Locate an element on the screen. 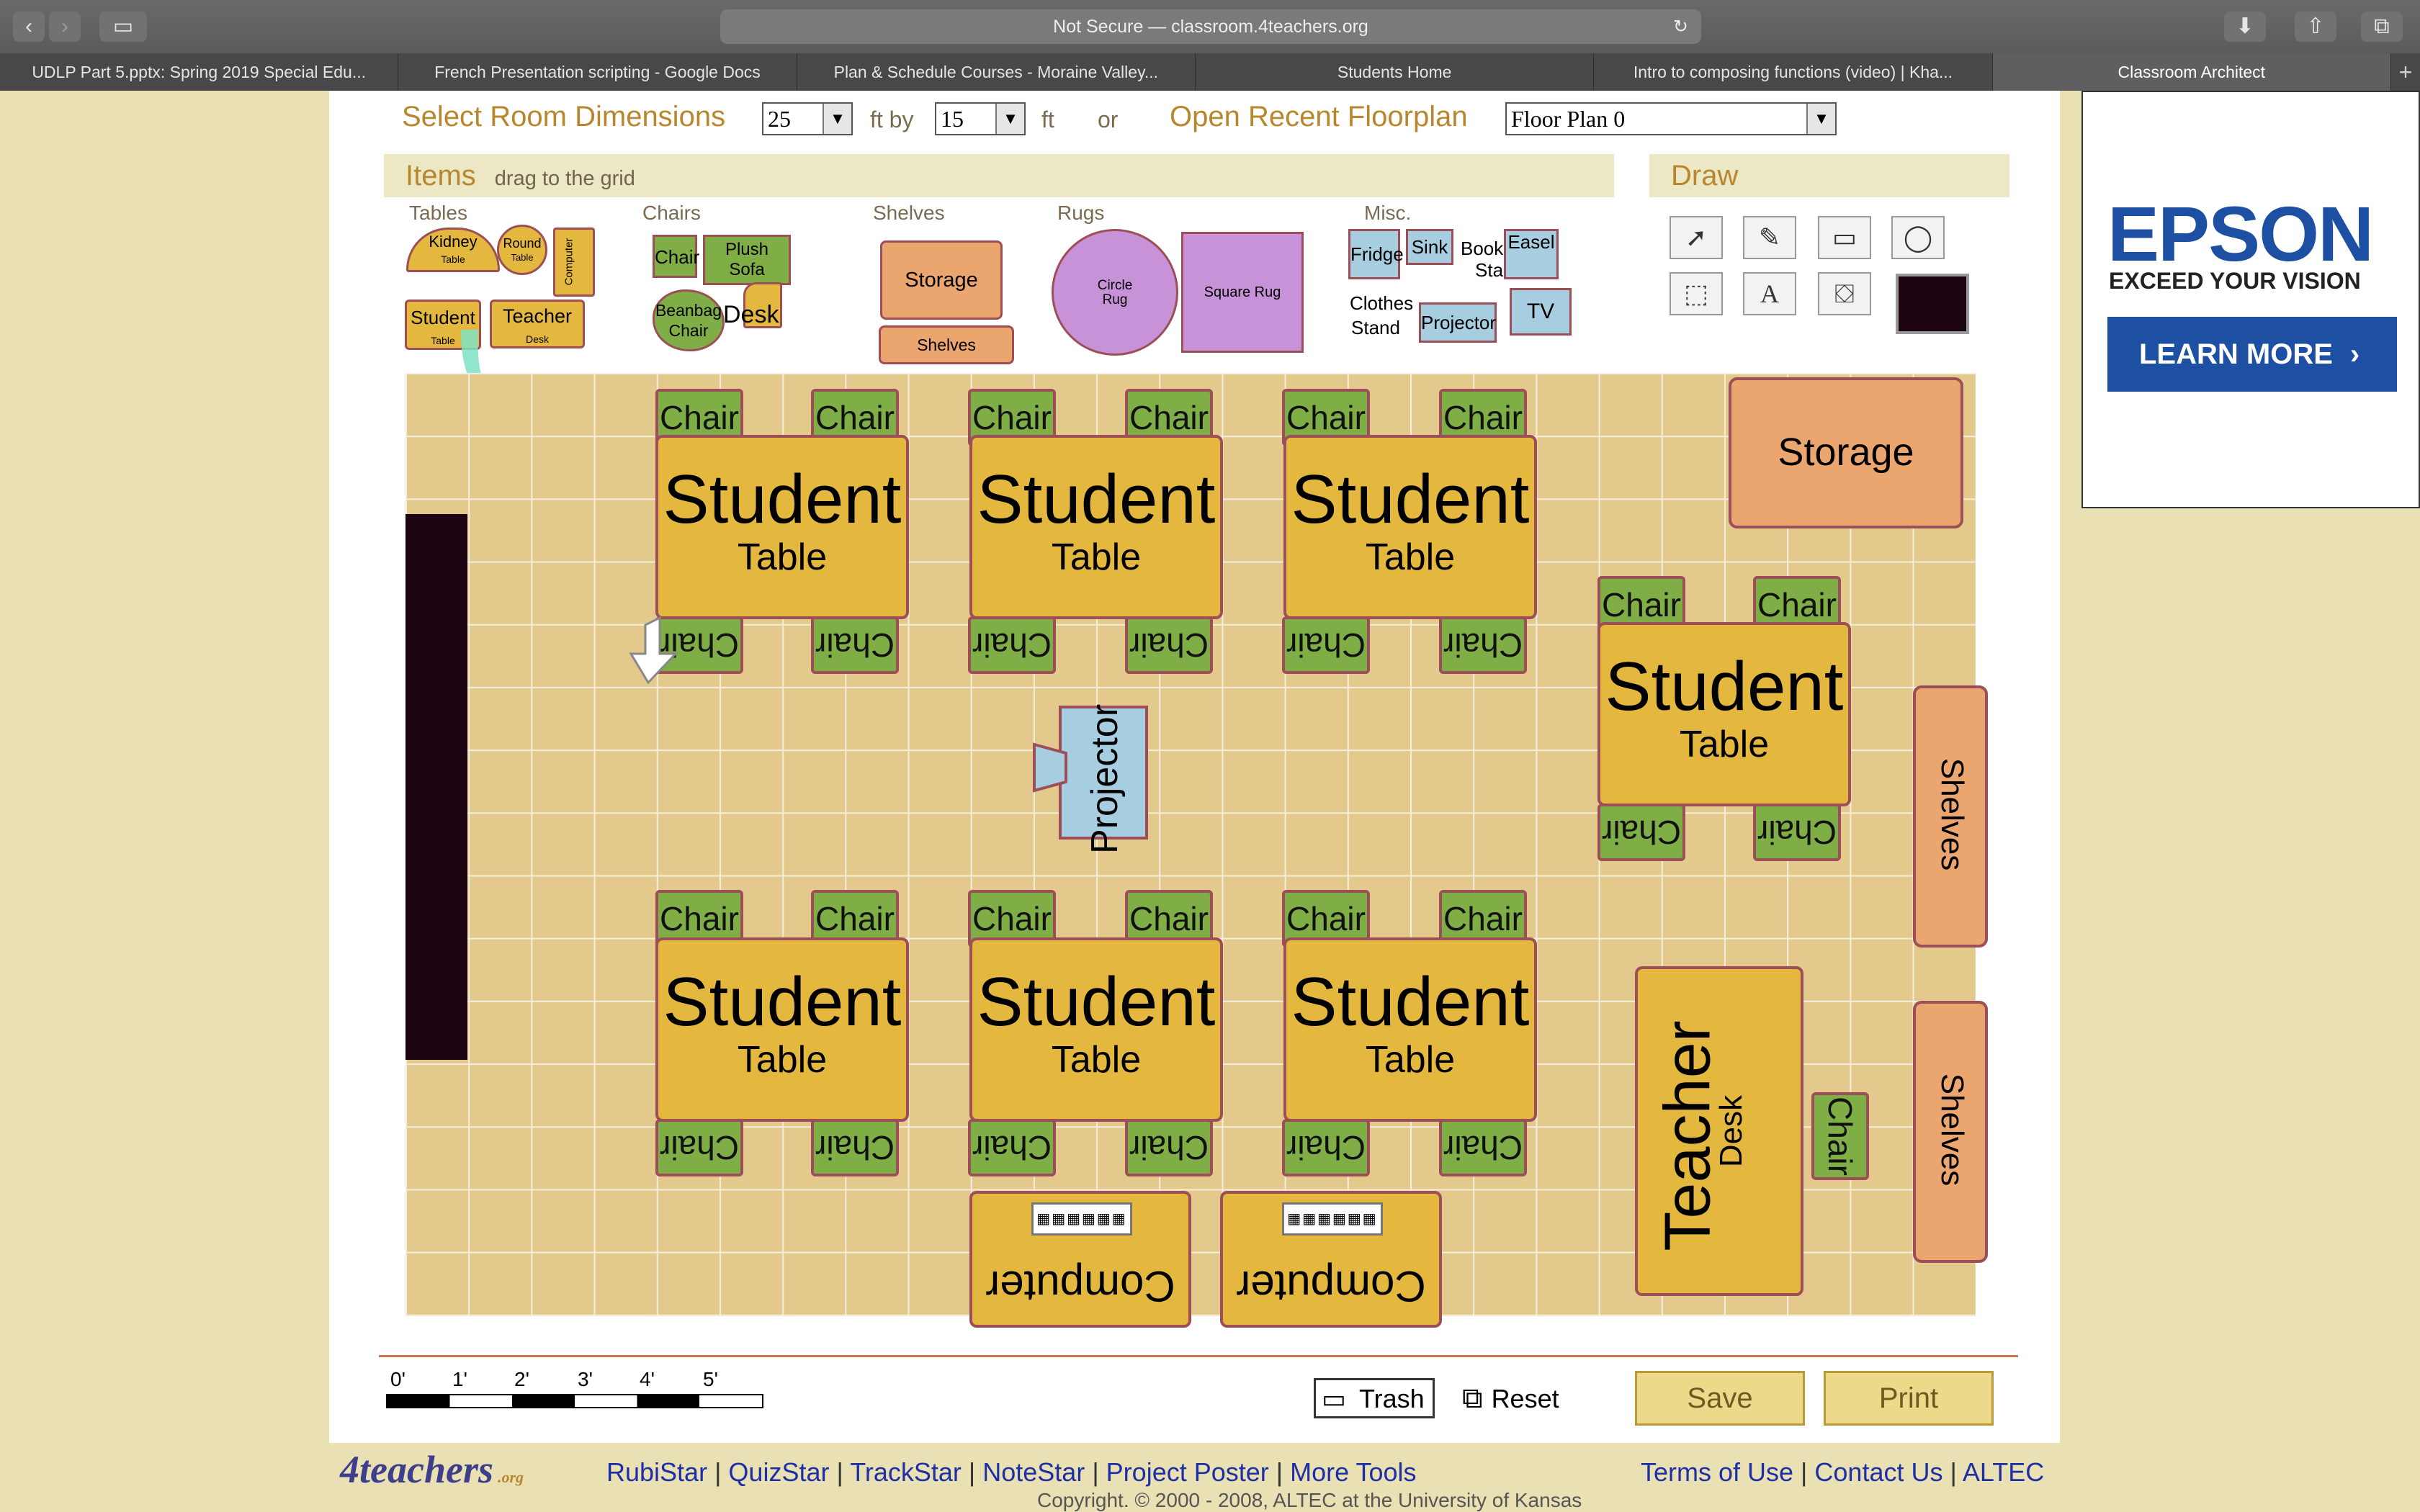 Image resolution: width=2420 pixels, height=1512 pixels. palette-clothes-label2: Stand is located at coordinates (1375, 327).